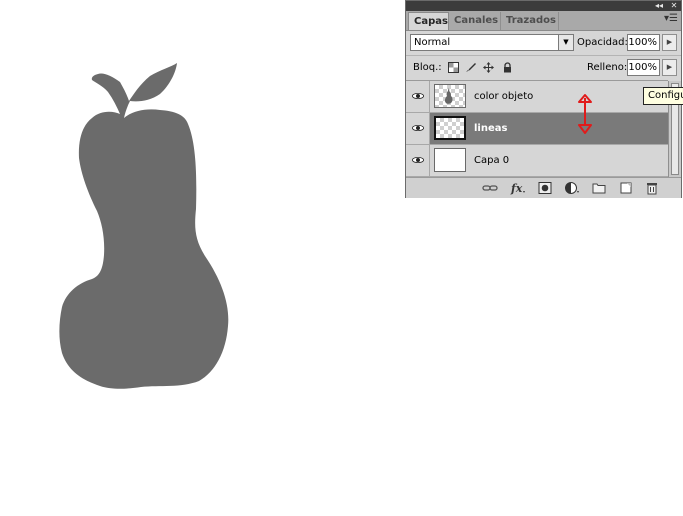 Image resolution: width=683 pixels, height=516 pixels. I want to click on layers-bottom-toolbar: fx, so click(543, 187).